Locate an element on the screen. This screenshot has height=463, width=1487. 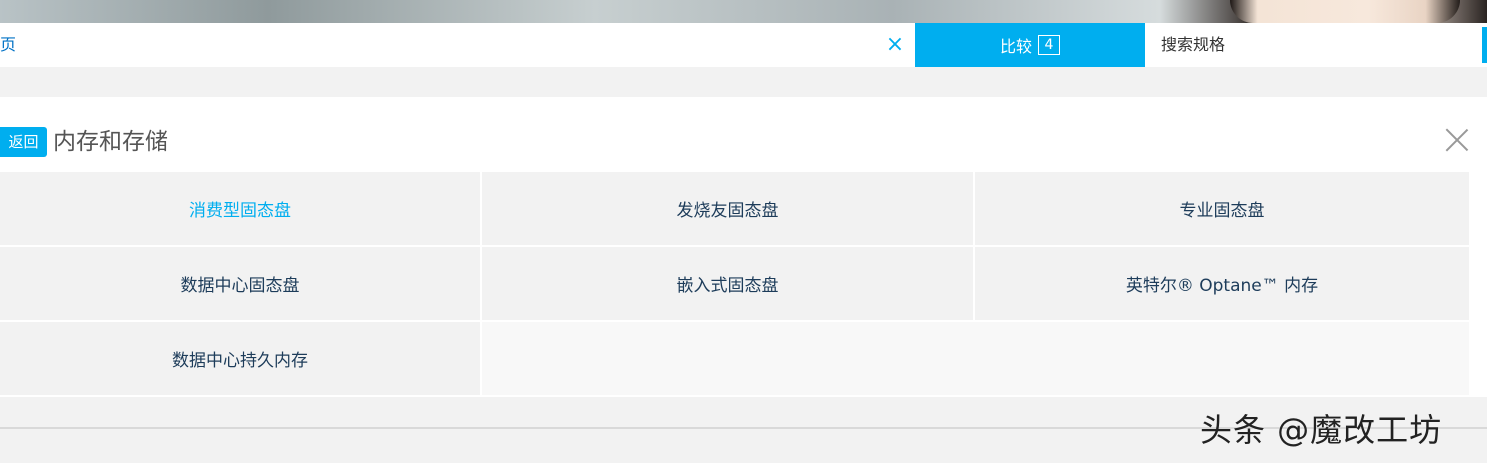
spec-search-edge is located at coordinates (1484, 45).